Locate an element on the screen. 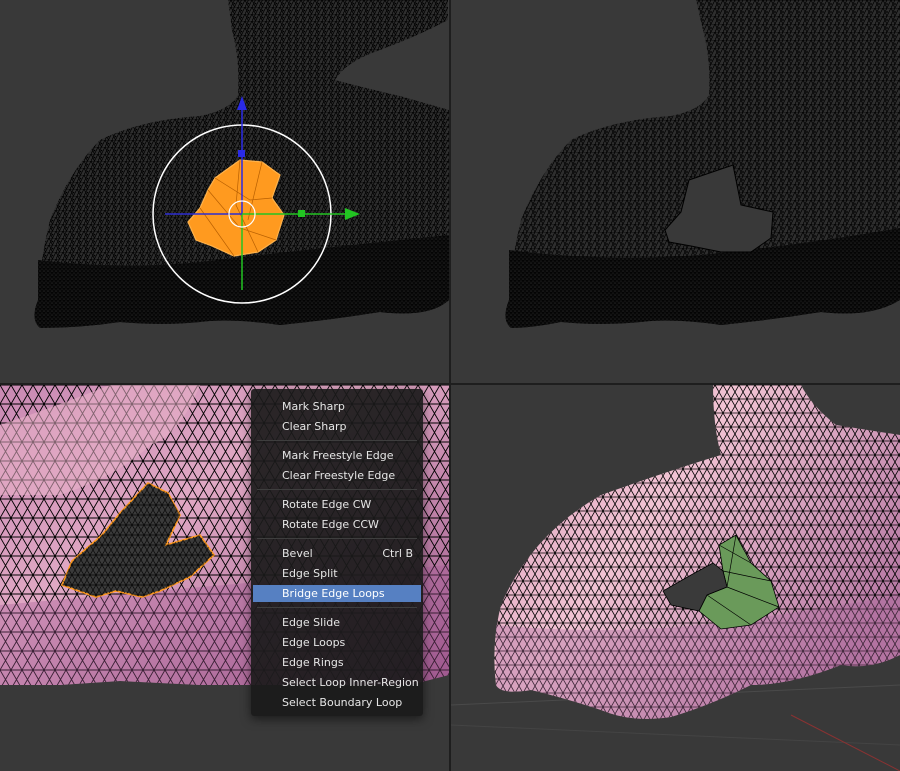 This screenshot has width=900, height=771. menu-item-mark-freestyle-edge: Mark Freestyle Edge is located at coordinates (337, 455).